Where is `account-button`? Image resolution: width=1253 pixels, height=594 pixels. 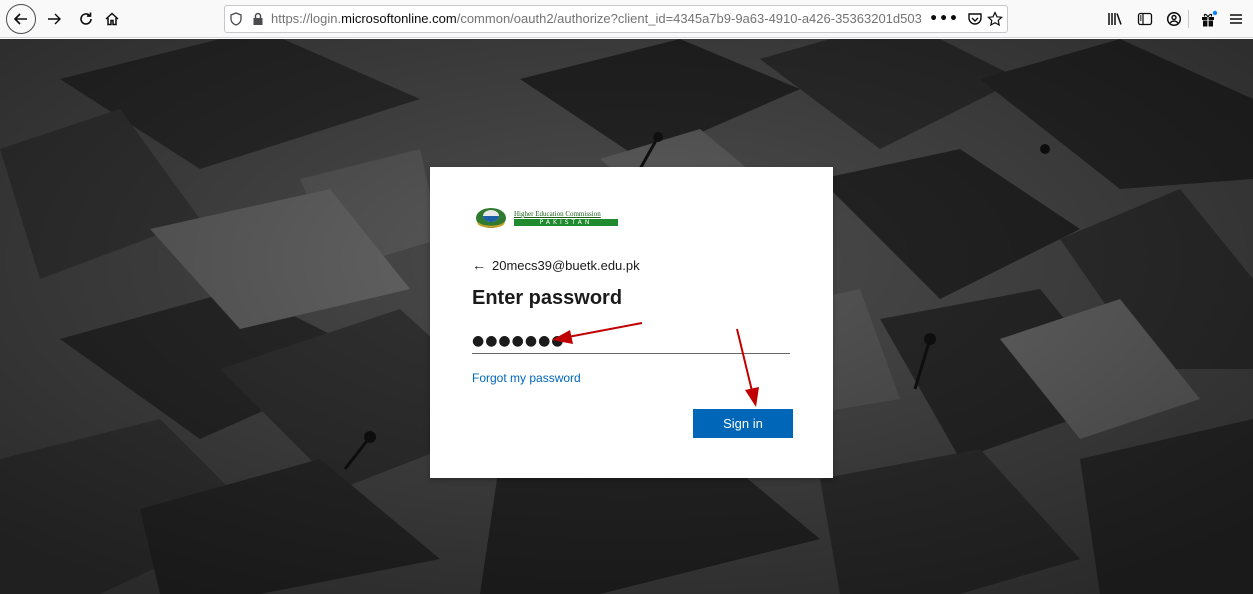
account-button is located at coordinates (1174, 19).